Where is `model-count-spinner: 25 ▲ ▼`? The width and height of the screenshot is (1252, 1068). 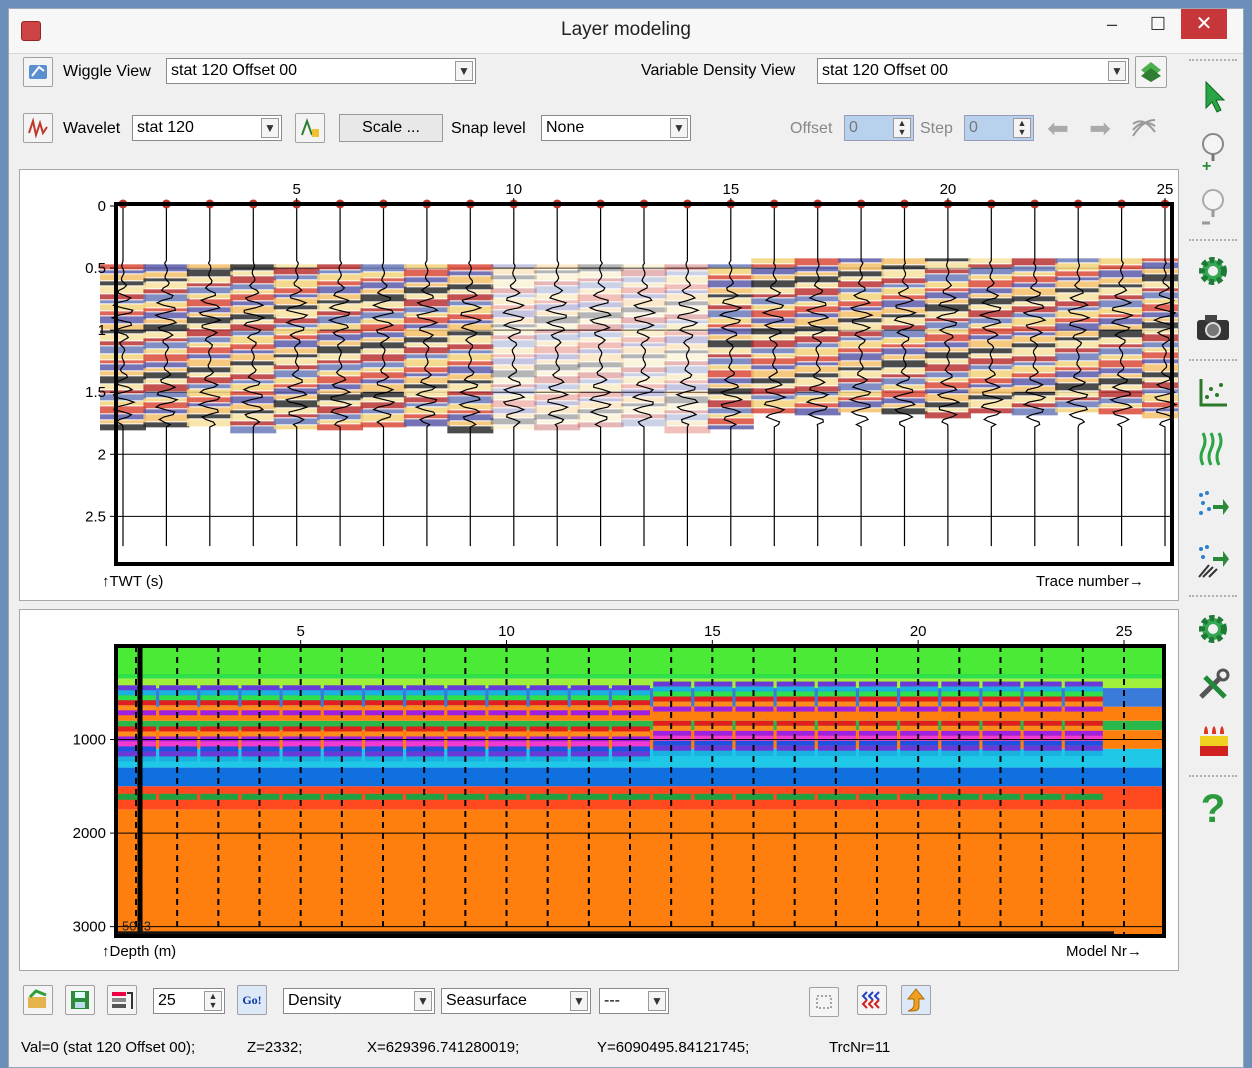 model-count-spinner: 25 ▲ ▼ is located at coordinates (189, 1001).